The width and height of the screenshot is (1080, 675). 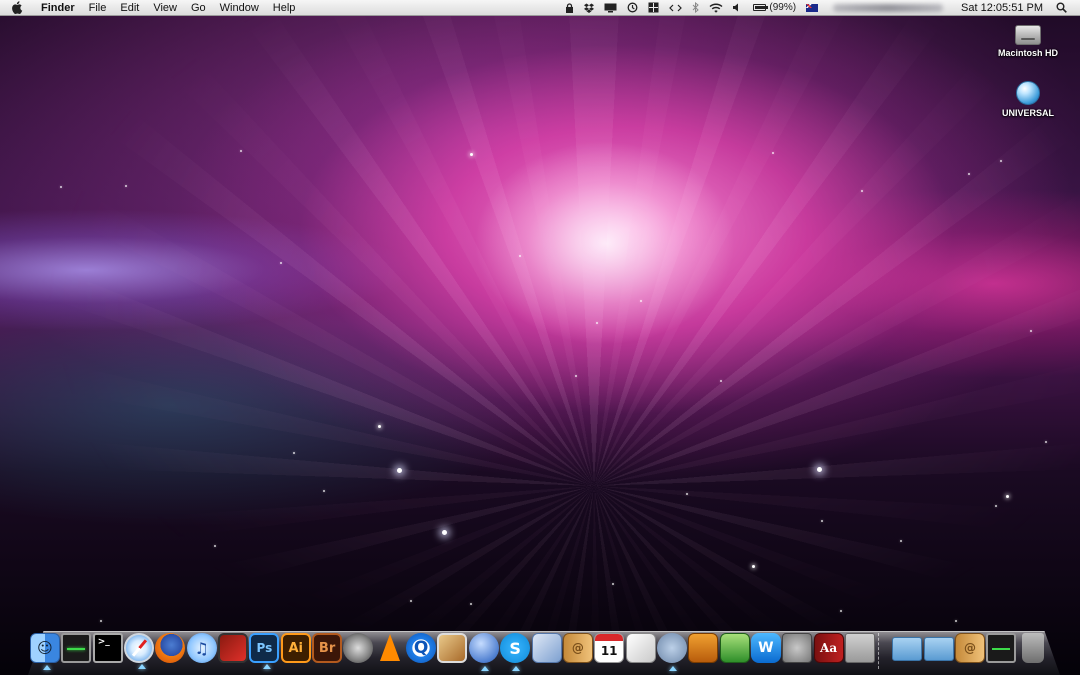 I want to click on dock-mail-icon, so click(x=546, y=648).